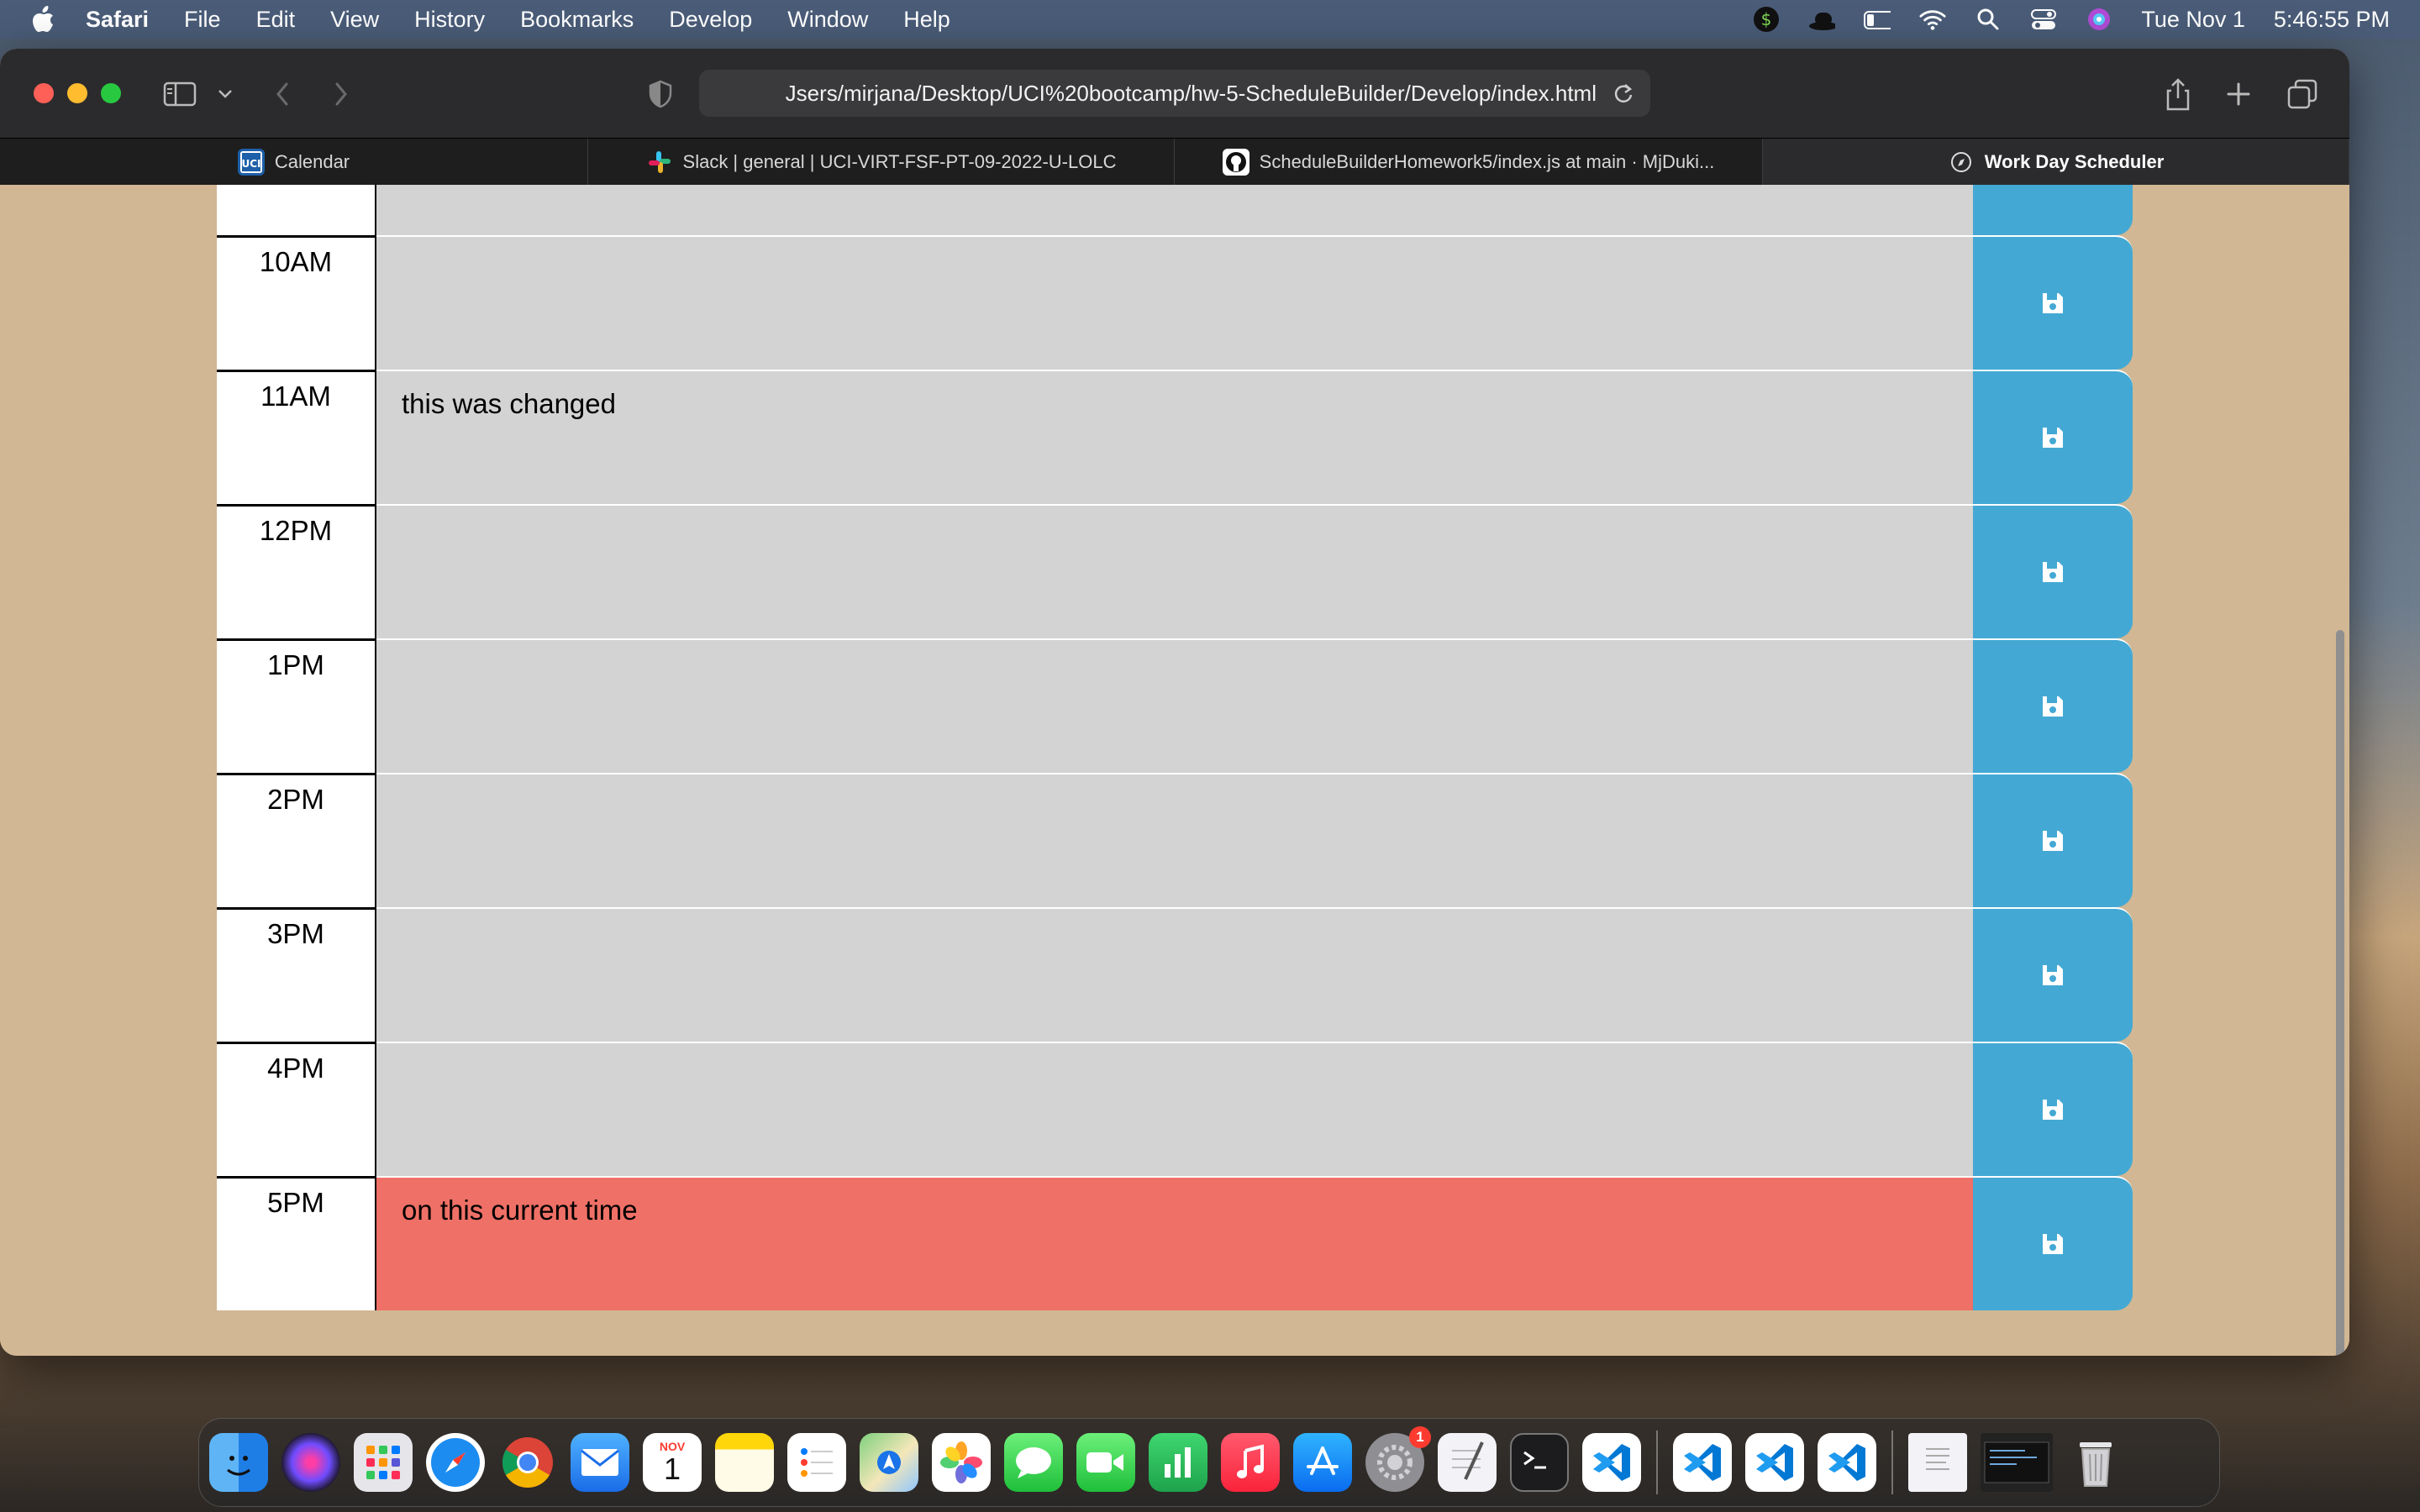 Image resolution: width=2420 pixels, height=1512 pixels. I want to click on terminal-icon, so click(1539, 1462).